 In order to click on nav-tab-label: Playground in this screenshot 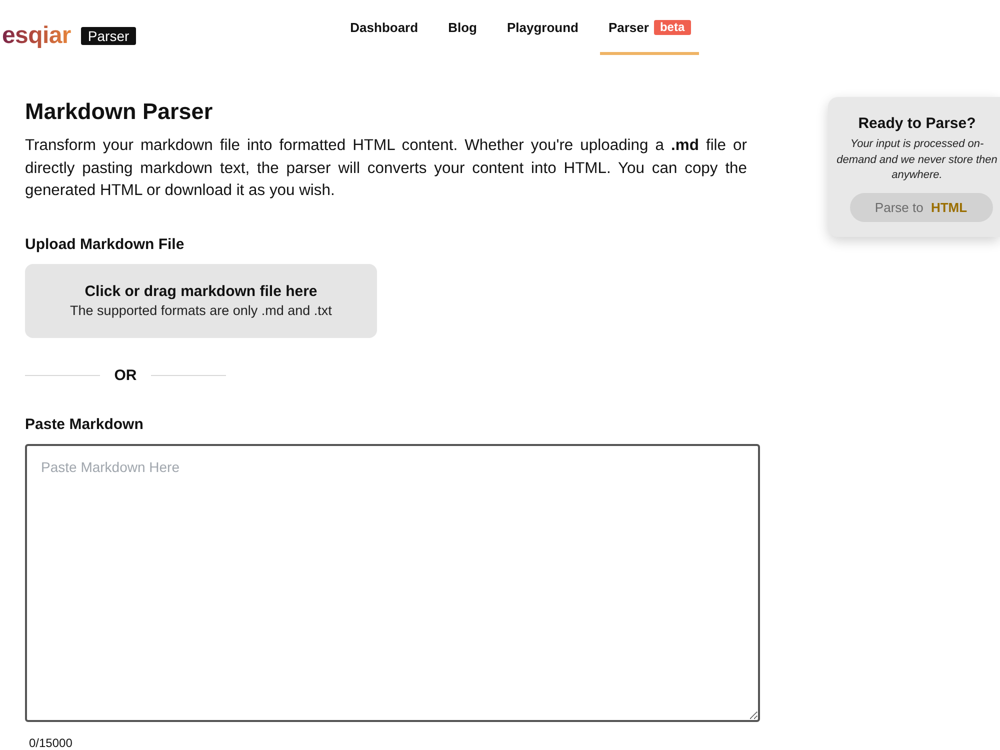, I will do `click(542, 27)`.